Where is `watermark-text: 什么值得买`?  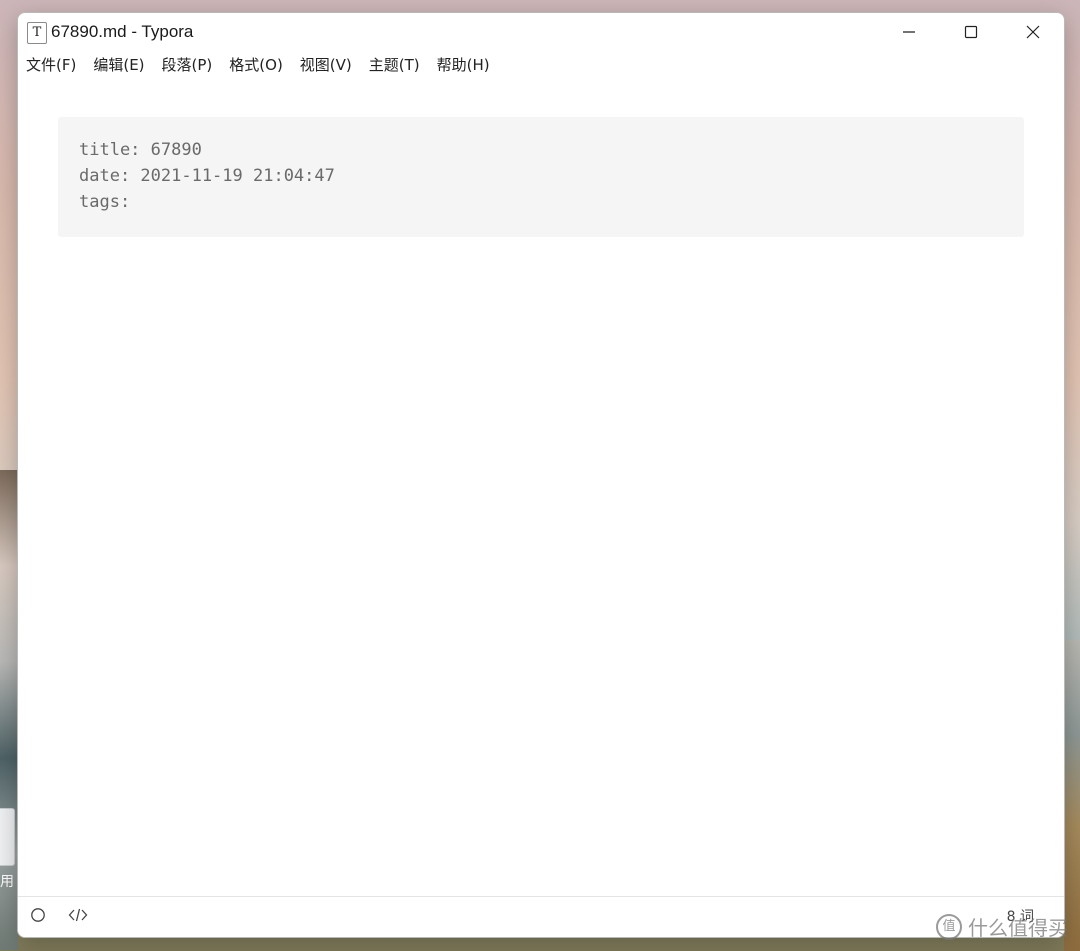 watermark-text: 什么值得买 is located at coordinates (1018, 928).